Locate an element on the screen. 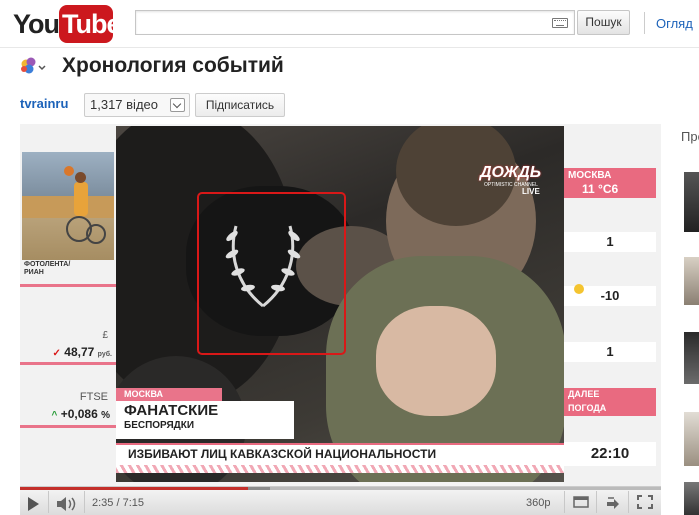 The width and height of the screenshot is (699, 515). bug-live: LIVE is located at coordinates (531, 191).